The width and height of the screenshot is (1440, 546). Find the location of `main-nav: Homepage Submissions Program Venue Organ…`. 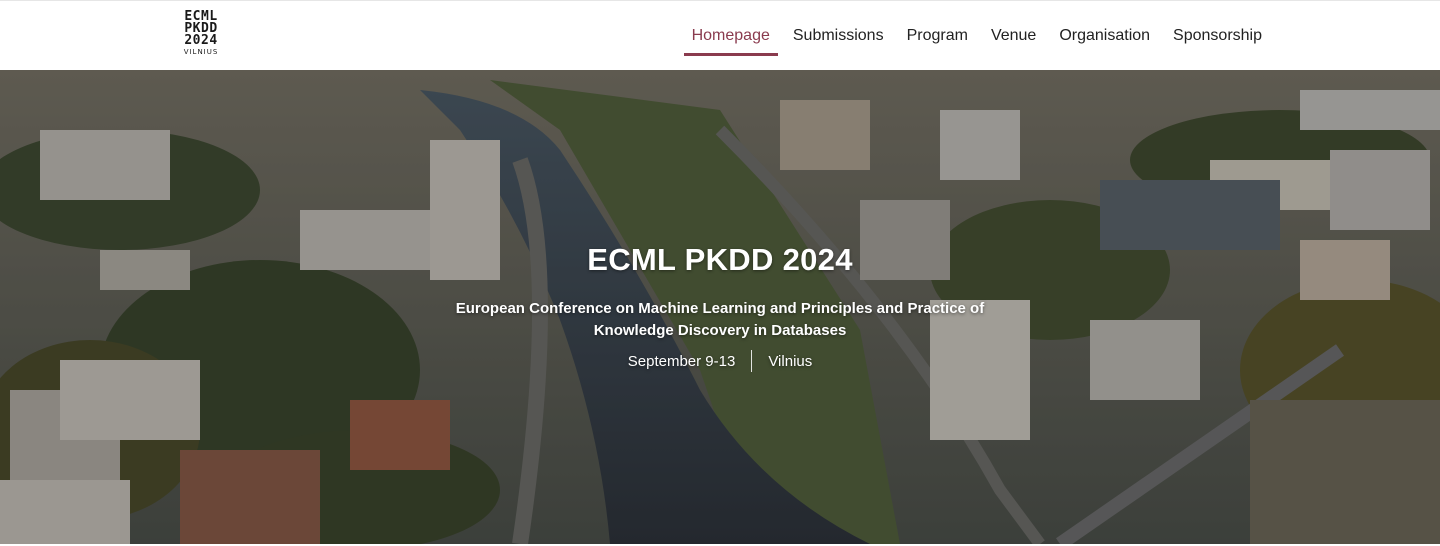

main-nav: Homepage Submissions Program Venue Organ… is located at coordinates (973, 36).